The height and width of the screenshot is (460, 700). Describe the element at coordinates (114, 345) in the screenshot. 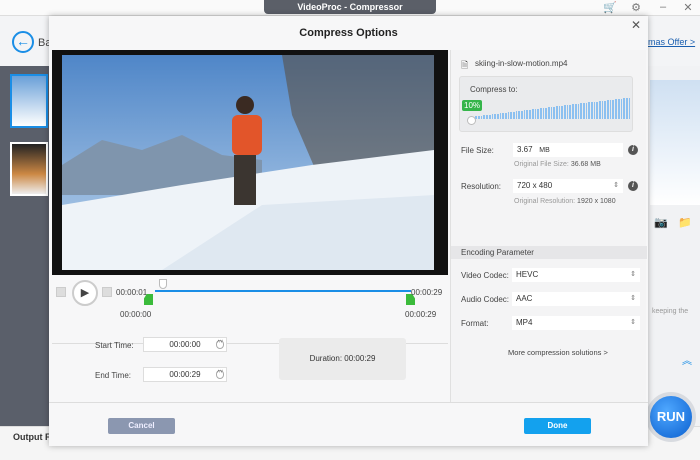

I see `start-time-label: Start Time:` at that location.